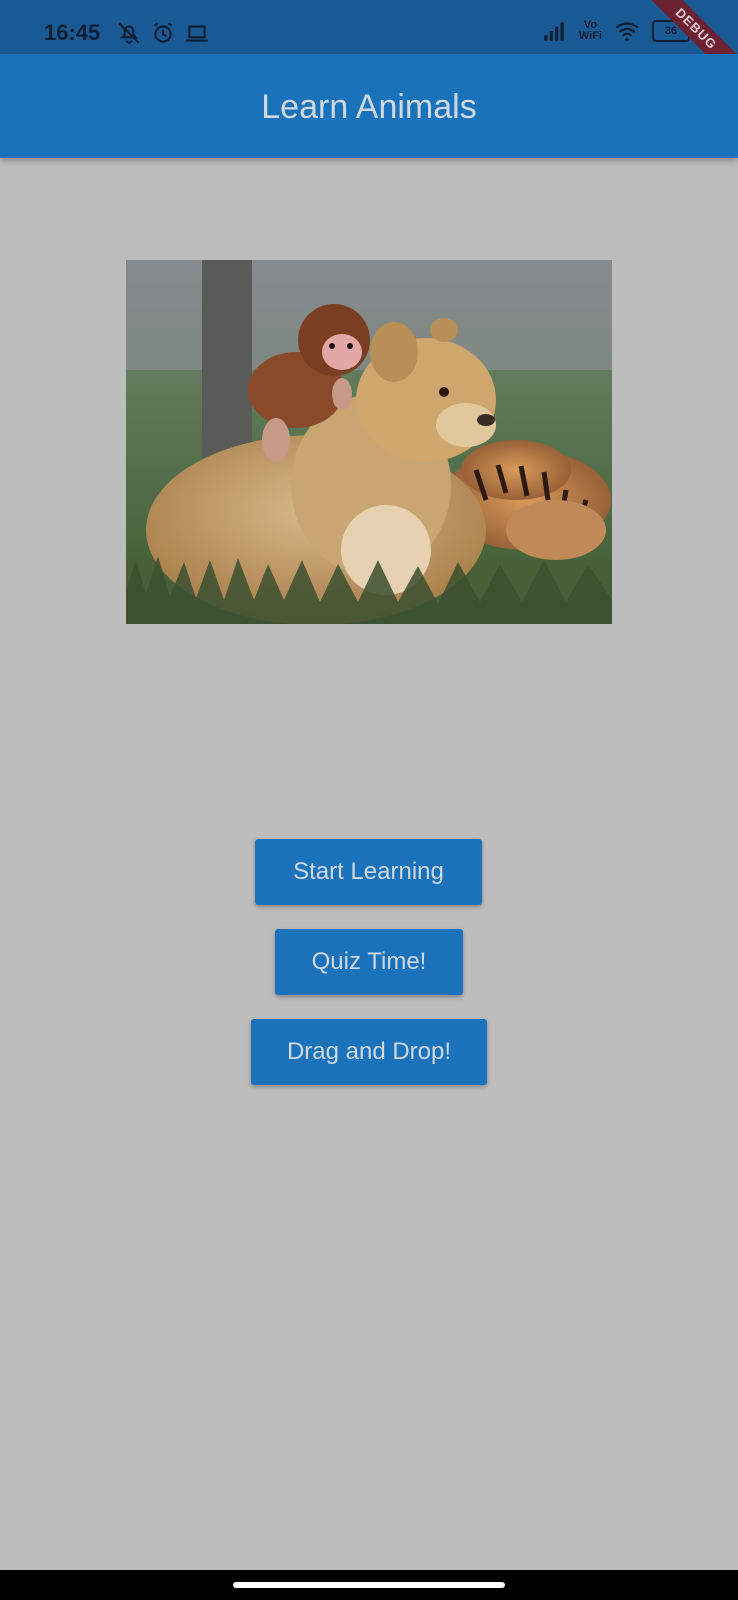  What do you see at coordinates (72, 32) in the screenshot?
I see `status-time: 16:45` at bounding box center [72, 32].